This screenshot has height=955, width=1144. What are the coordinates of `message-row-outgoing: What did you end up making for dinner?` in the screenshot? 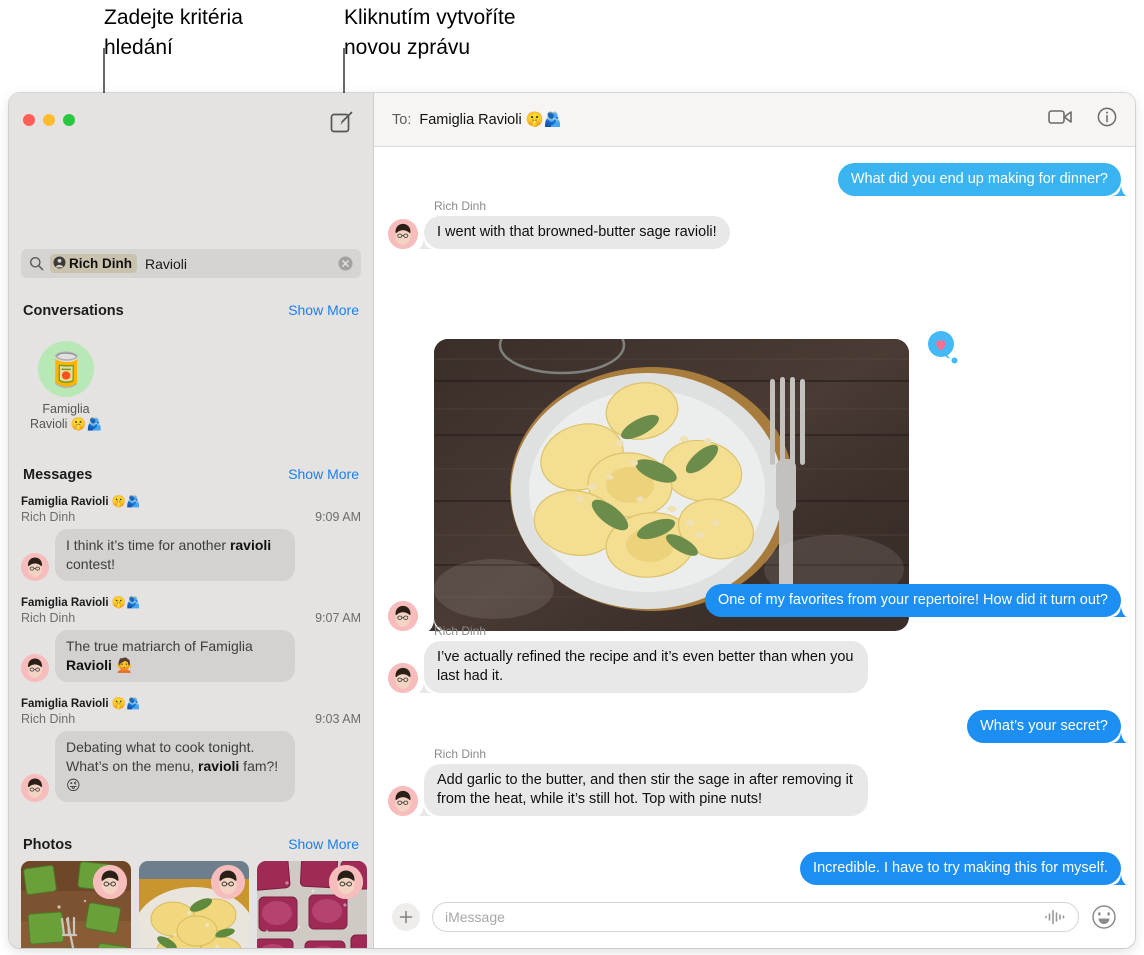 It's located at (982, 179).